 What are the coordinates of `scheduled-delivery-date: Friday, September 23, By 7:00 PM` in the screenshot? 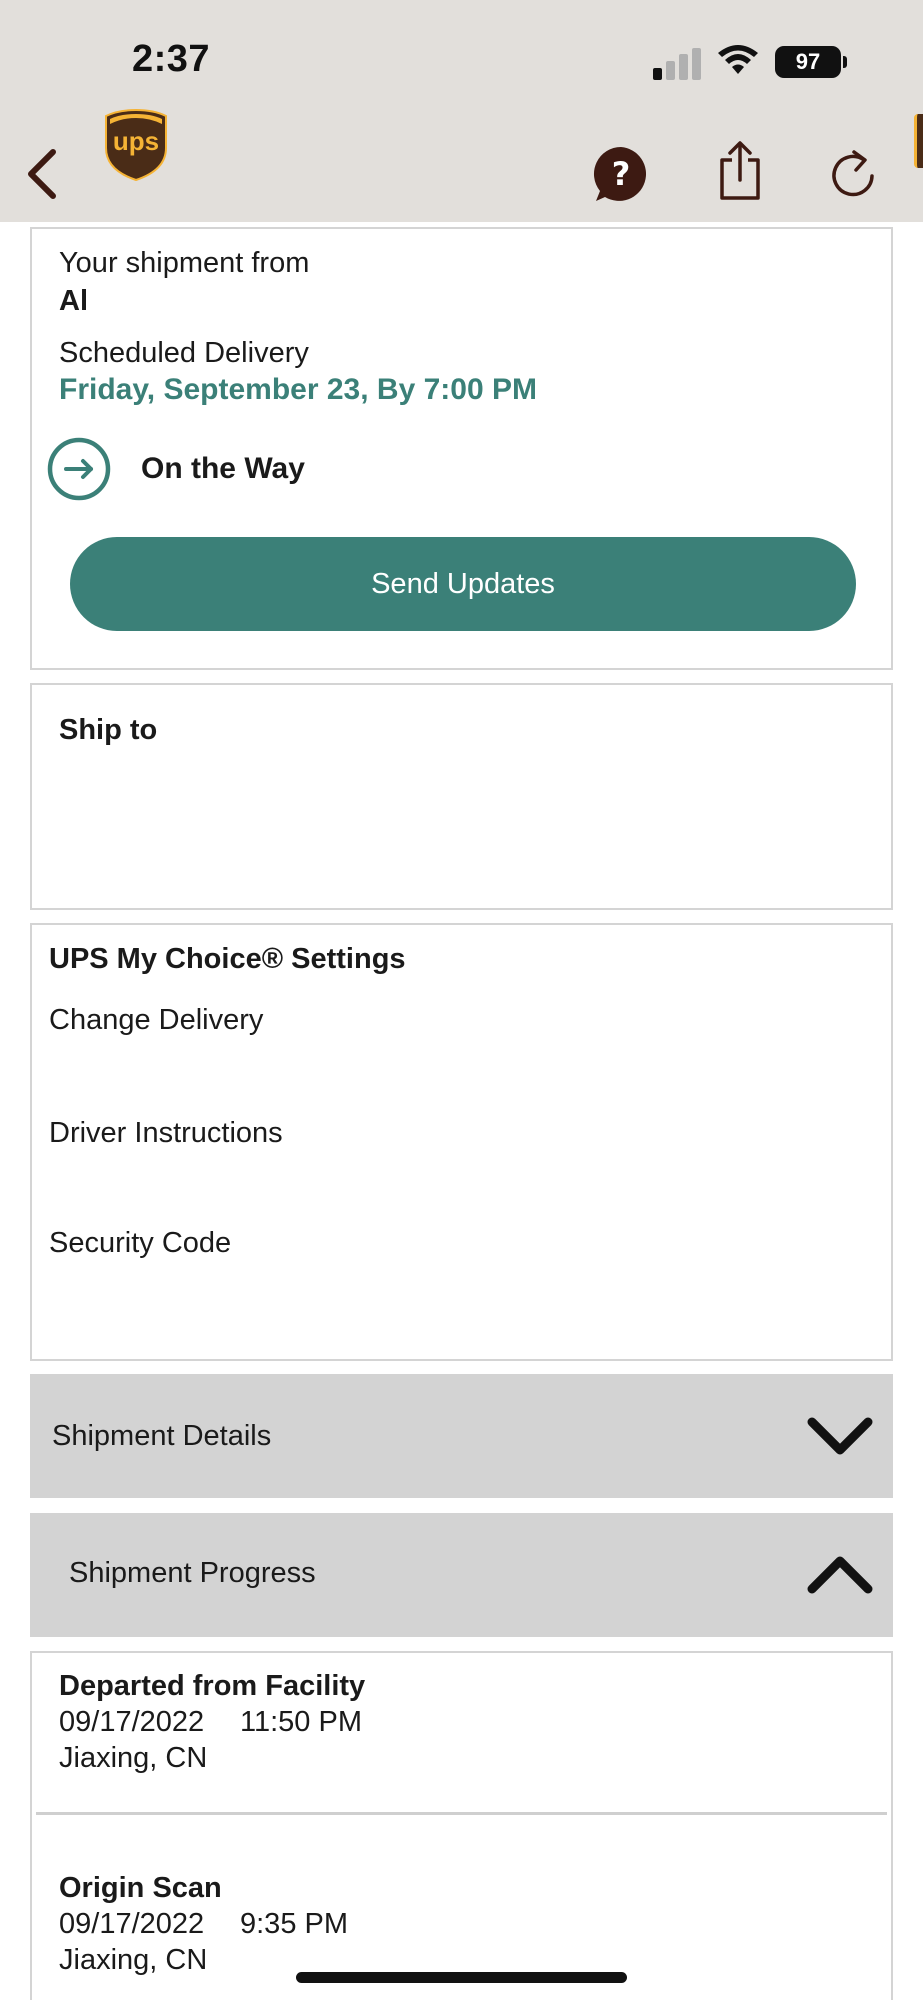 It's located at (298, 389).